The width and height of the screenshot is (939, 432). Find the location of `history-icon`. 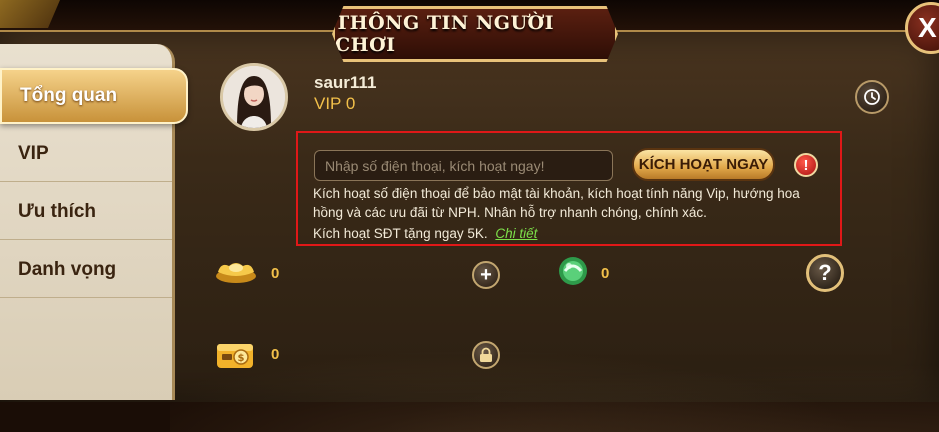

history-icon is located at coordinates (872, 97).